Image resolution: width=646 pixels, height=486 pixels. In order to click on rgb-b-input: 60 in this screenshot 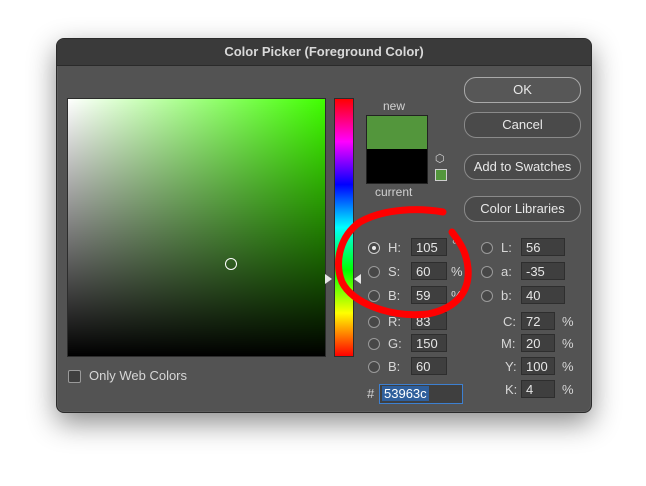, I will do `click(429, 366)`.